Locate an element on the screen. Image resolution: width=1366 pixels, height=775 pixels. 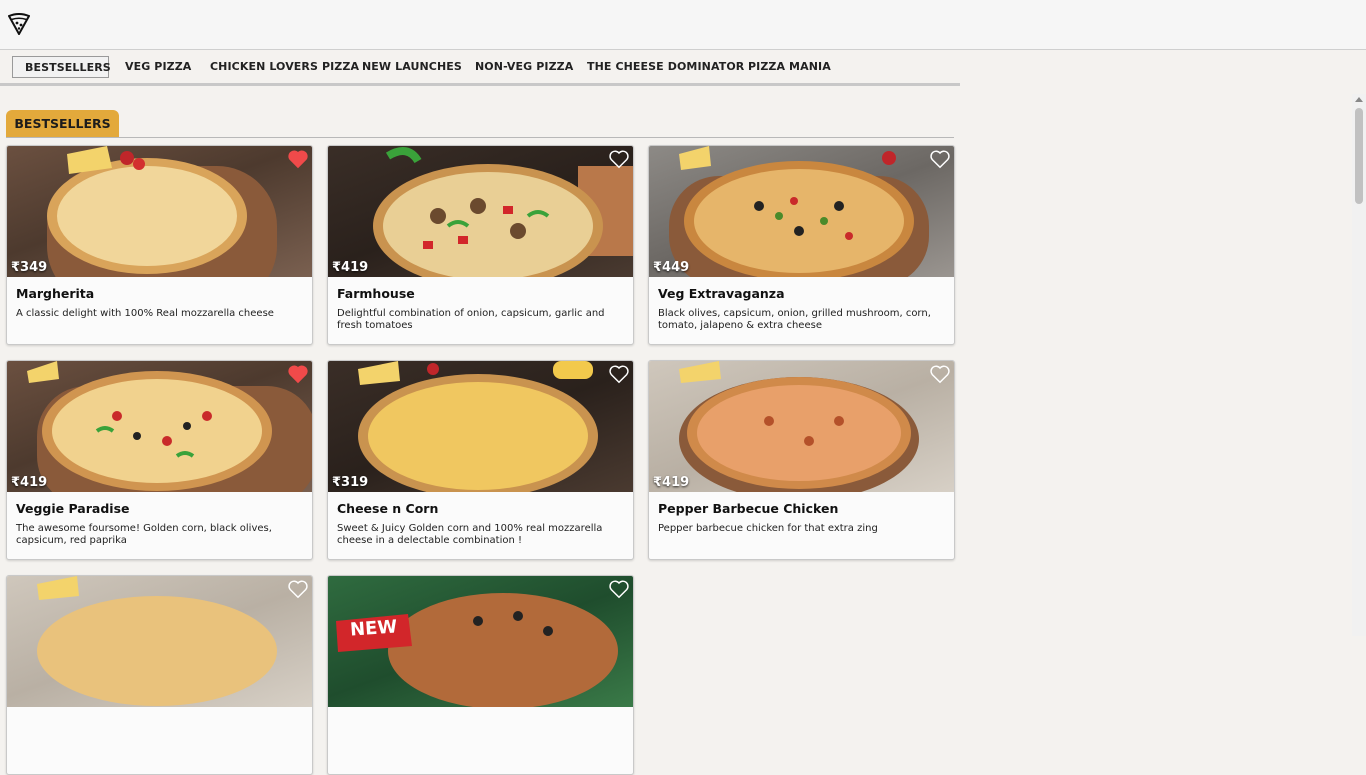
tab-veg-pizza: VEG PIZZA is located at coordinates (158, 67).